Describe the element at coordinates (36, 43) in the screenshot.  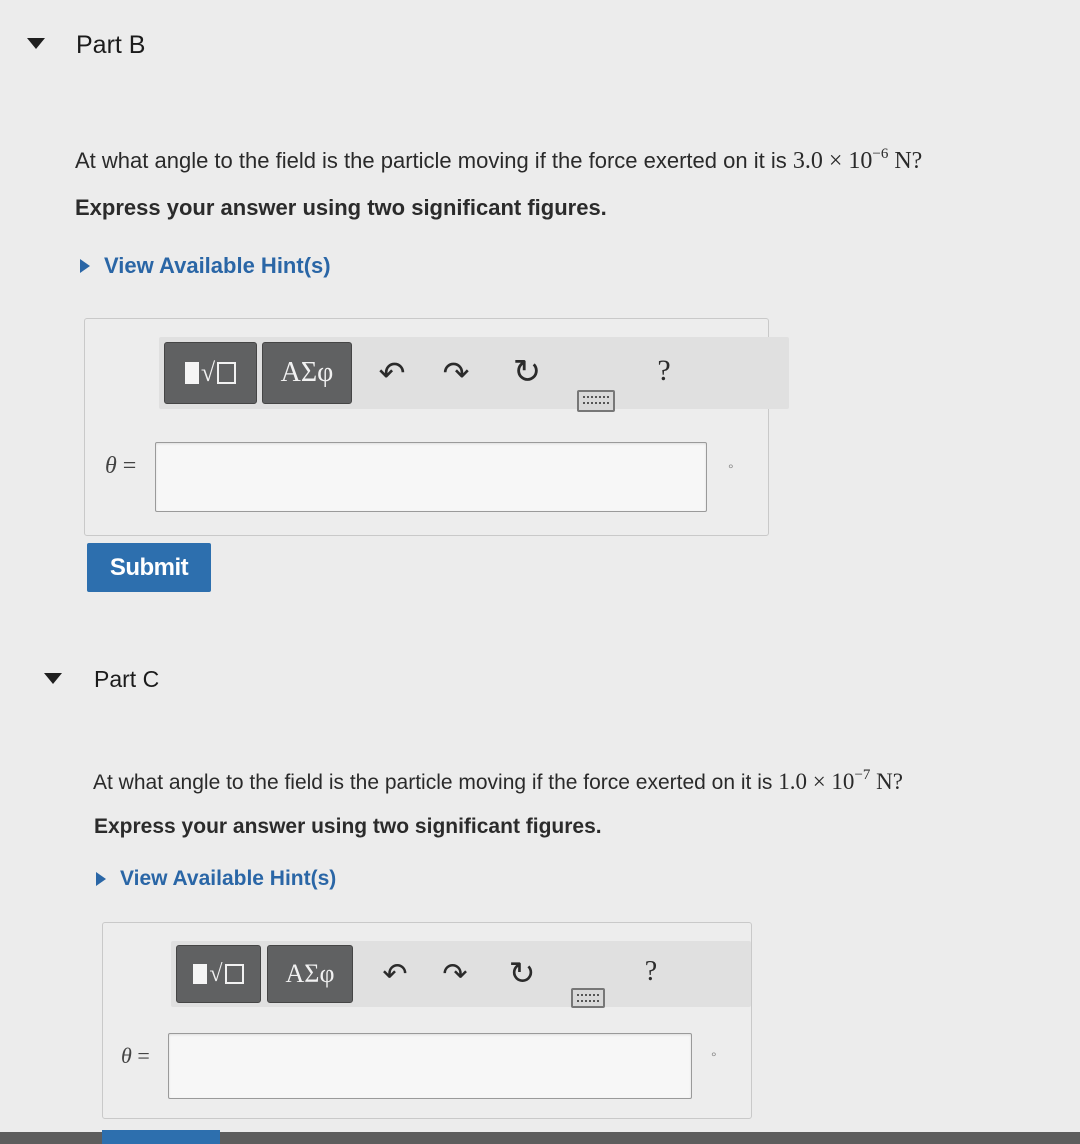
I see `part-b-collapse-icon` at that location.